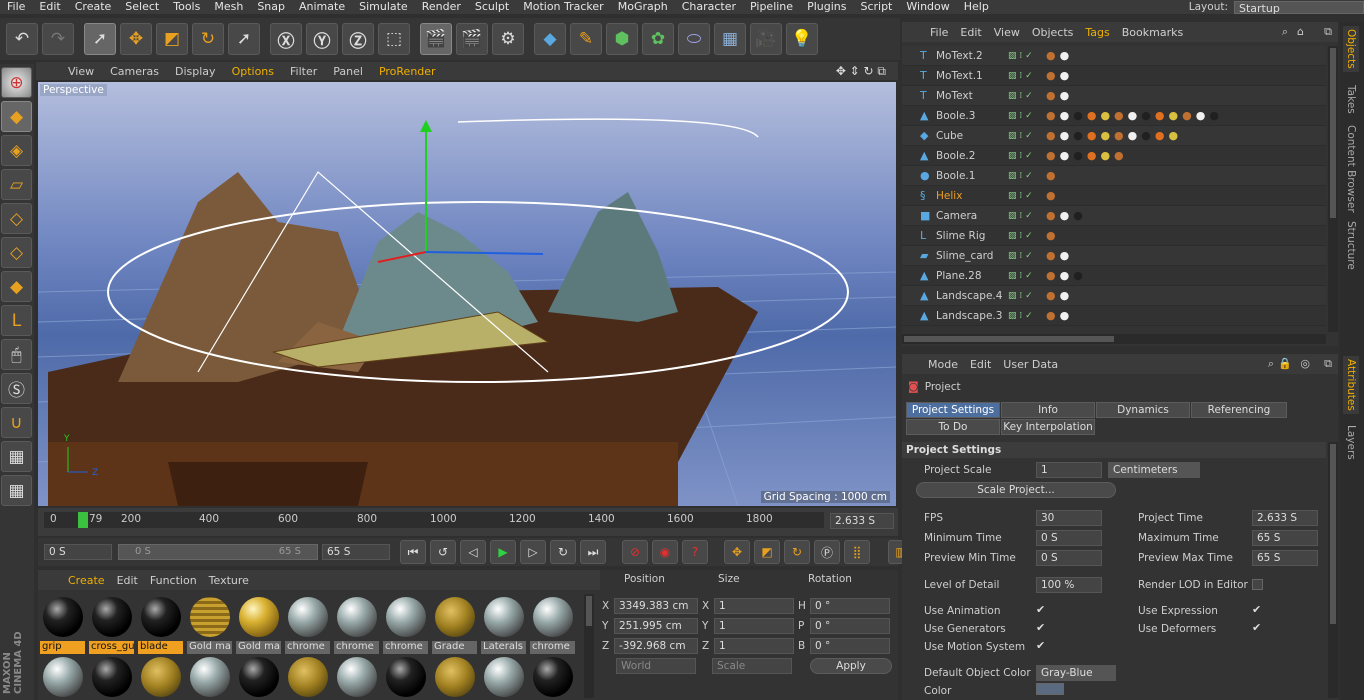 This screenshot has width=1364, height=700. I want to click on menu-select: Select, so click(142, 7).